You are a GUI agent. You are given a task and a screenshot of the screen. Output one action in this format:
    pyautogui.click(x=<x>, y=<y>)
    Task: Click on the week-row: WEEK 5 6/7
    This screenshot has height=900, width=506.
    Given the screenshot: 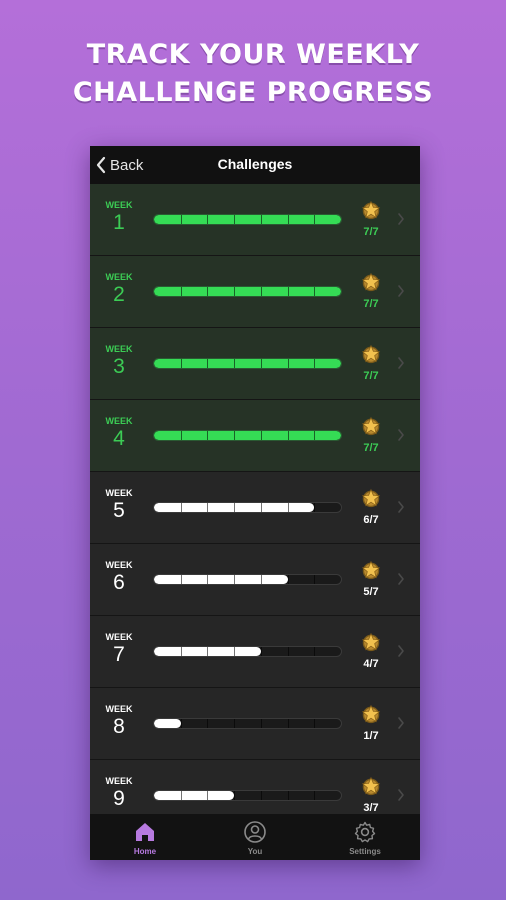 What is the action you would take?
    pyautogui.click(x=255, y=508)
    